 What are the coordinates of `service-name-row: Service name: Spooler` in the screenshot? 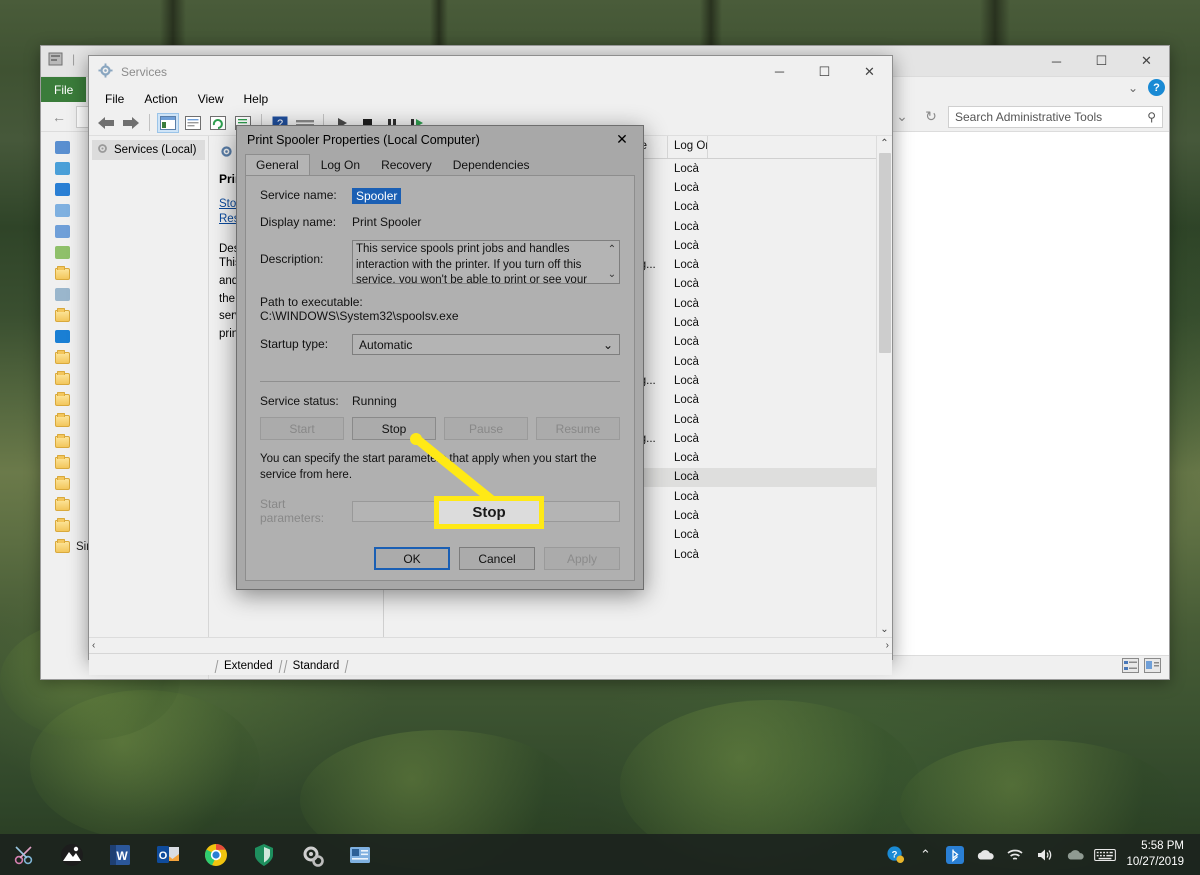 It's located at (440, 196).